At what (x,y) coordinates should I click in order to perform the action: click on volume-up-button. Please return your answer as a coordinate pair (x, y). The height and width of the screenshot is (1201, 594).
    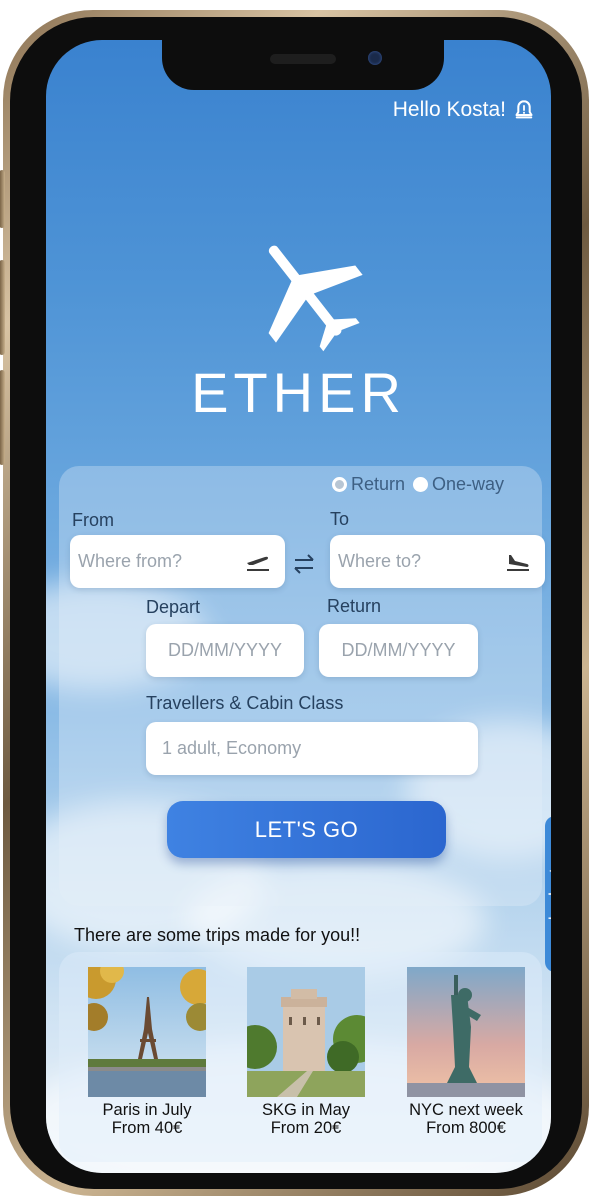
    Looking at the image, I should click on (2, 307).